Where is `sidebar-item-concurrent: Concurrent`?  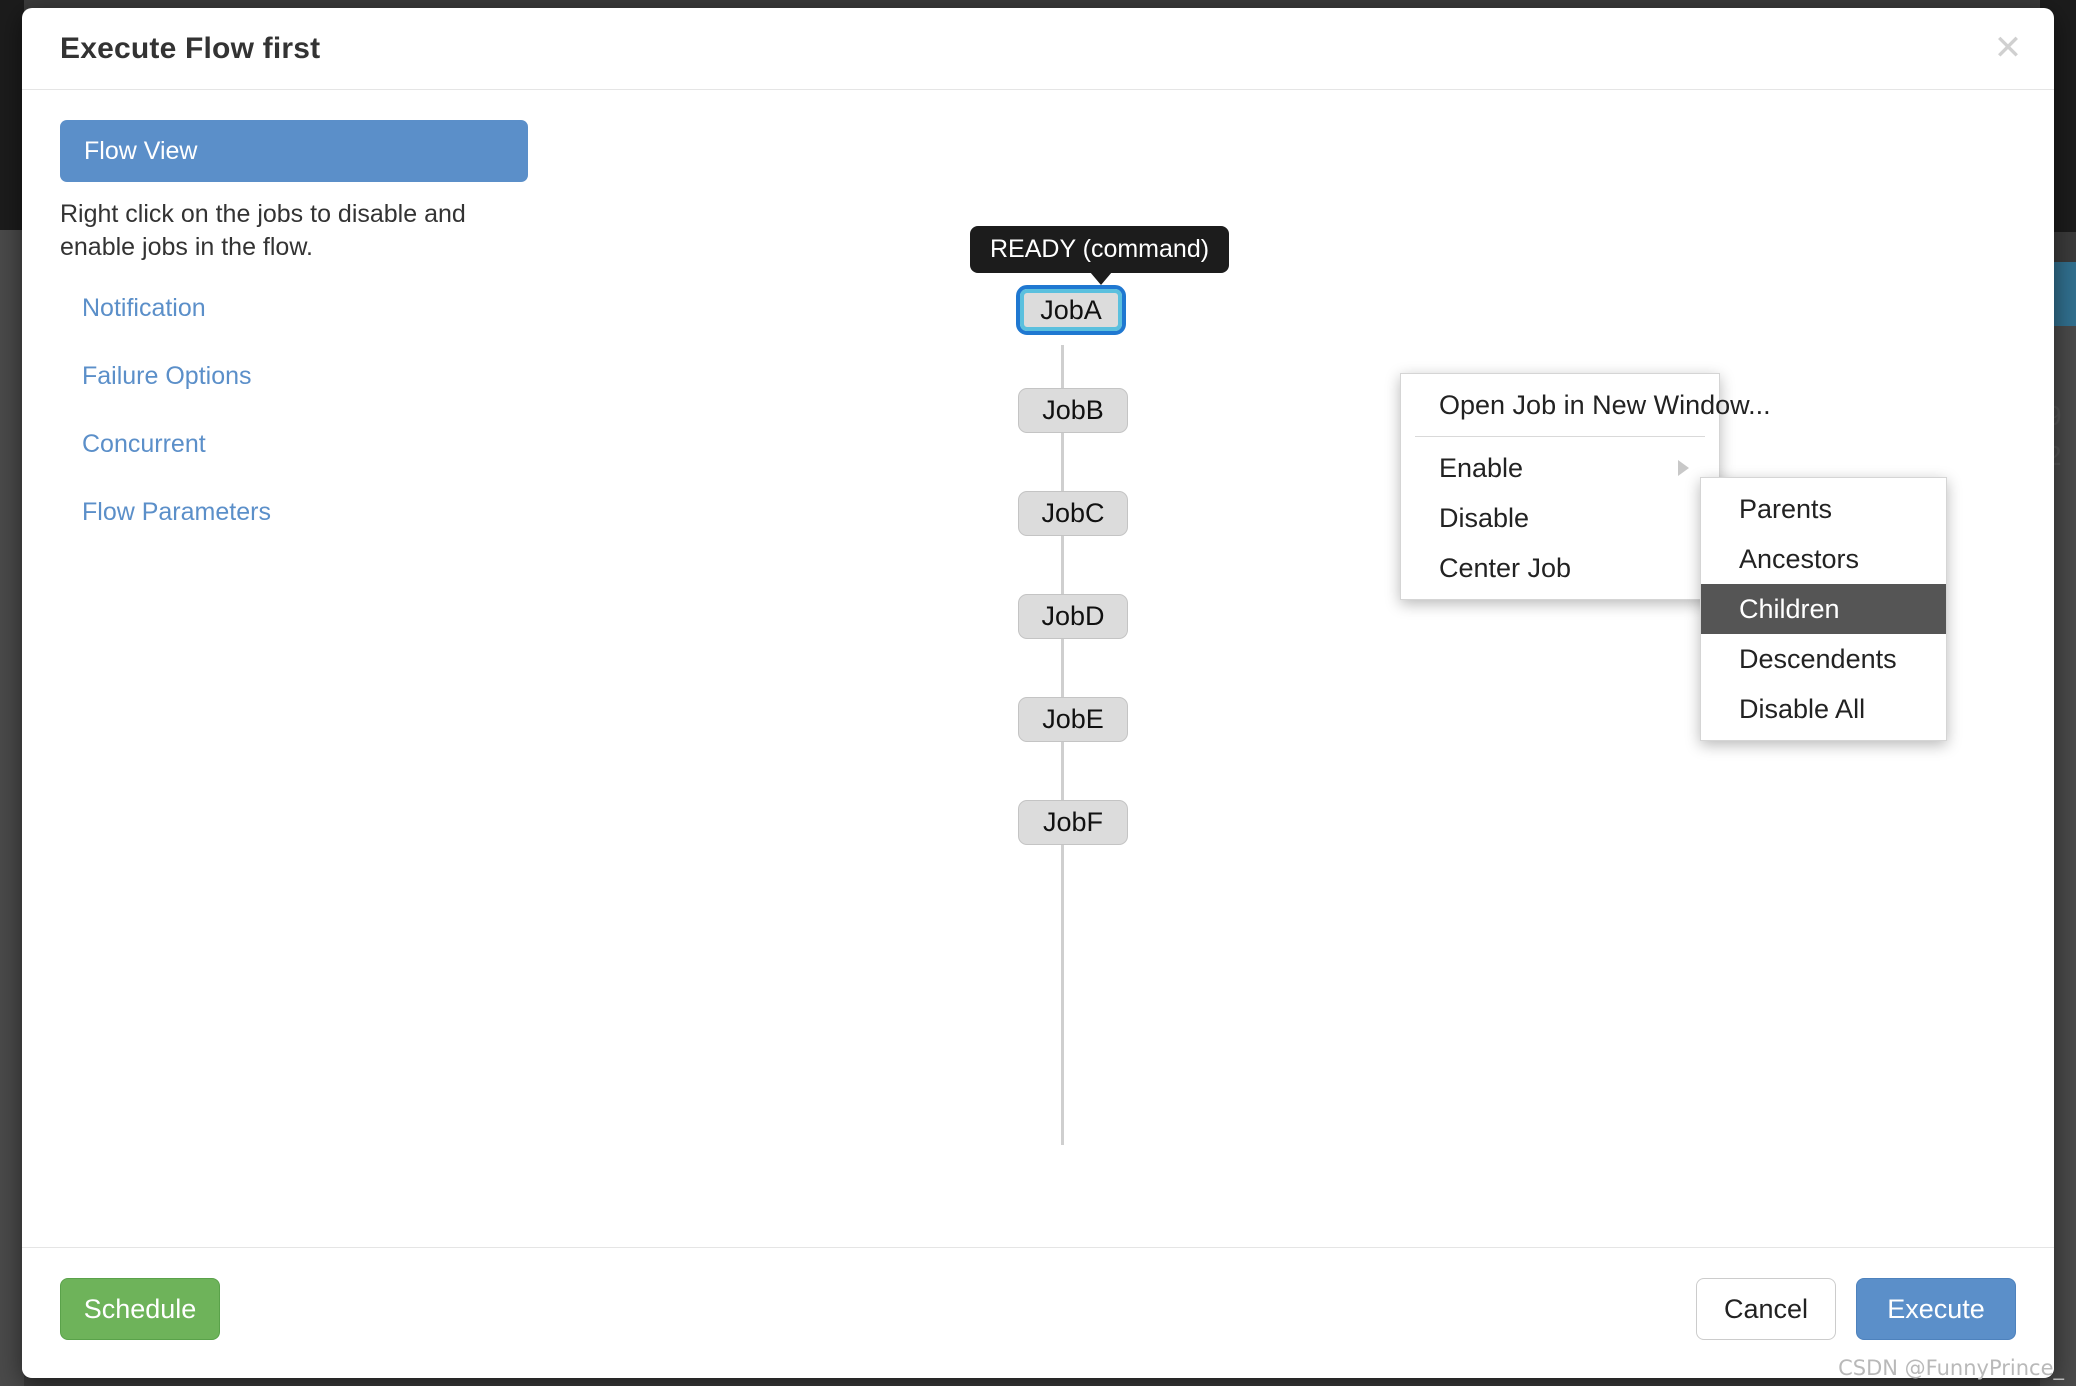 sidebar-item-concurrent: Concurrent is located at coordinates (370, 444).